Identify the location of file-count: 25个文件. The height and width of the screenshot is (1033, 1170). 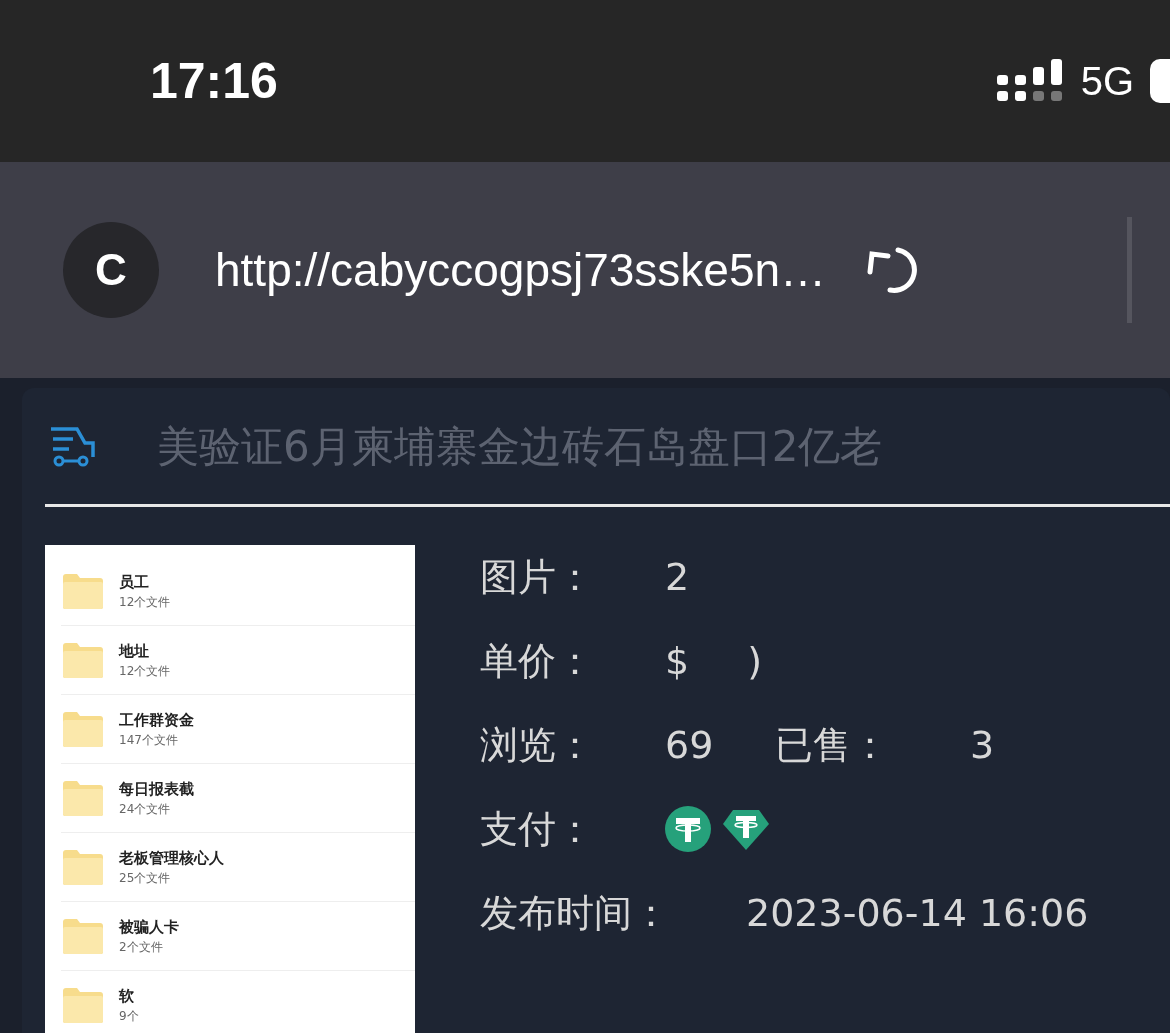
(145, 879).